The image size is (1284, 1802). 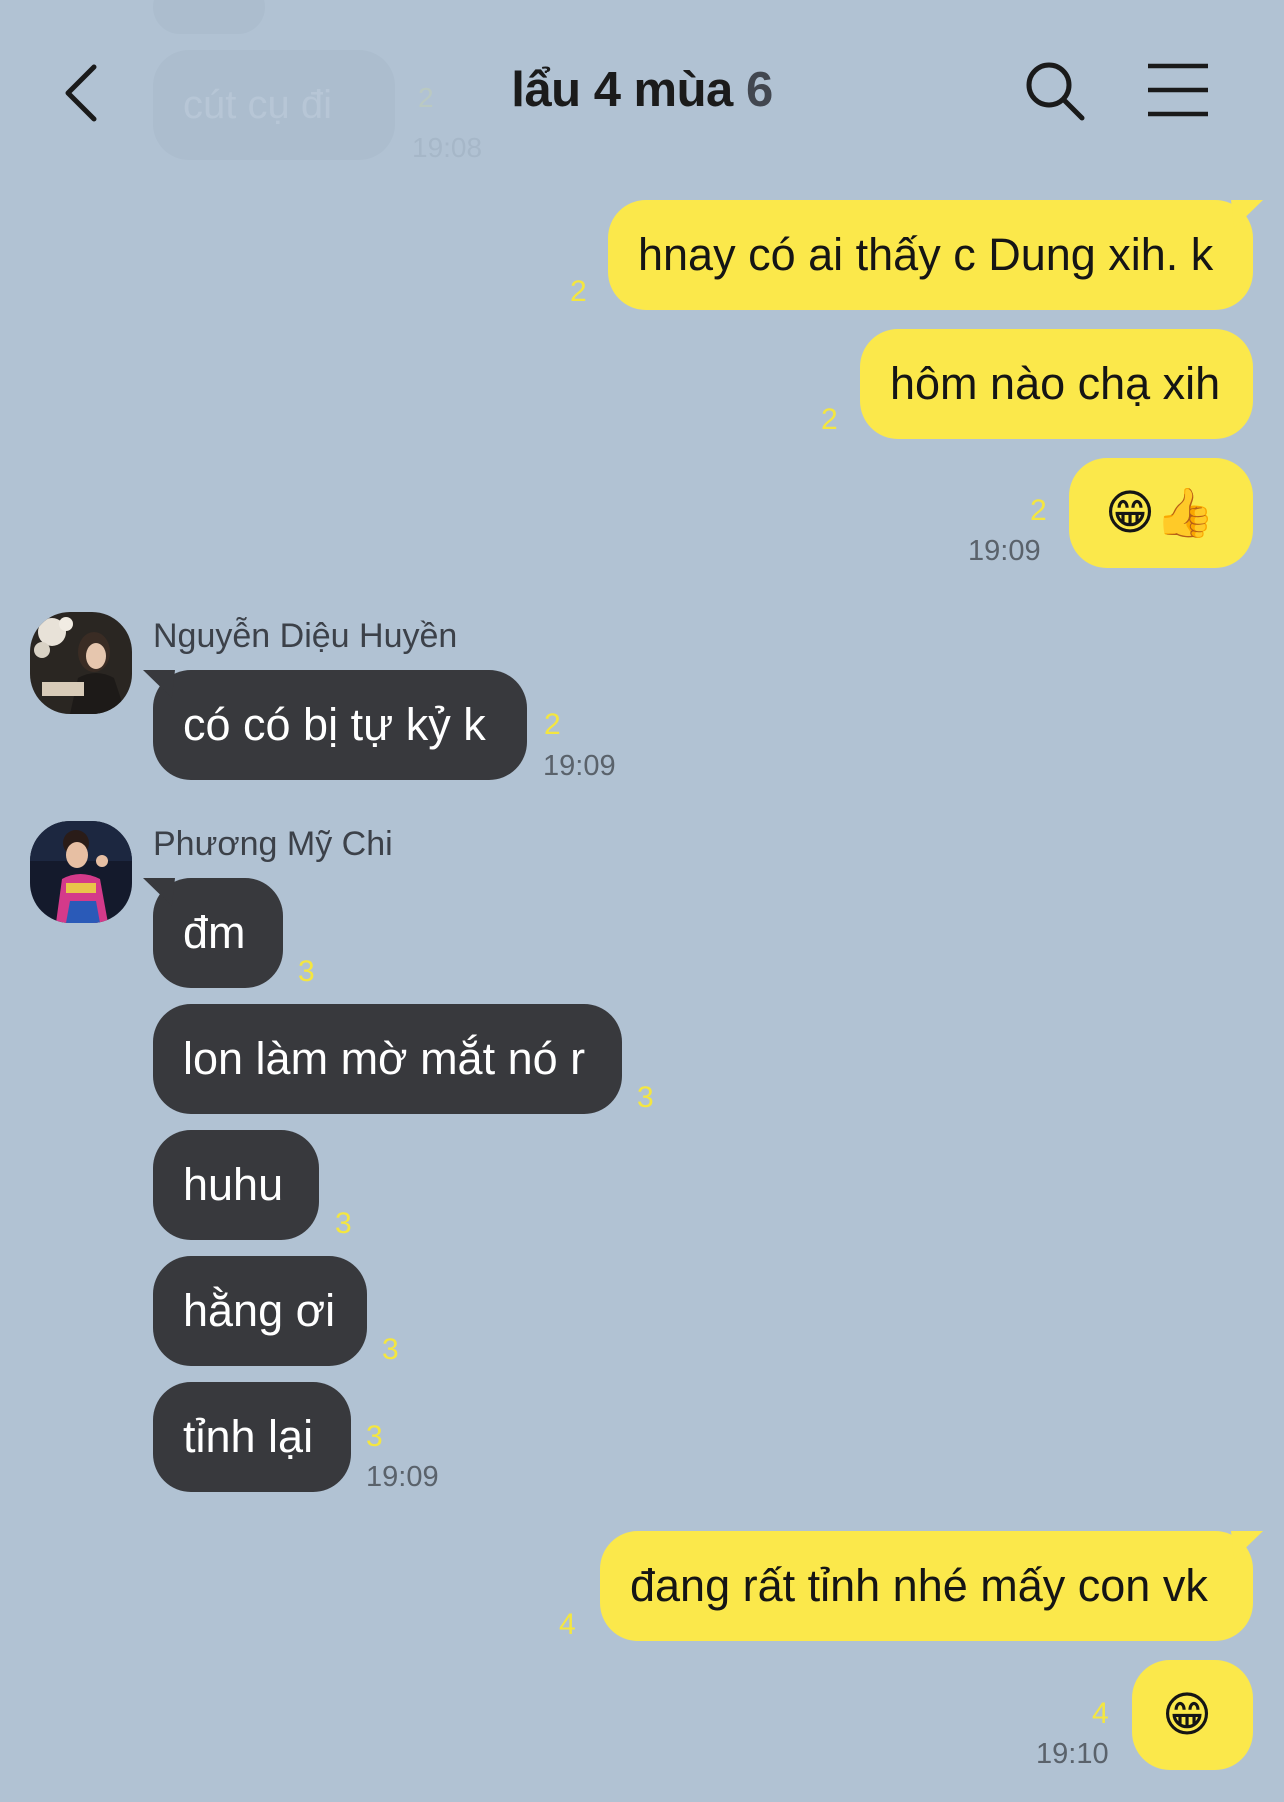 I want to click on my-message-bubble: 😁👍, so click(x=1161, y=513).